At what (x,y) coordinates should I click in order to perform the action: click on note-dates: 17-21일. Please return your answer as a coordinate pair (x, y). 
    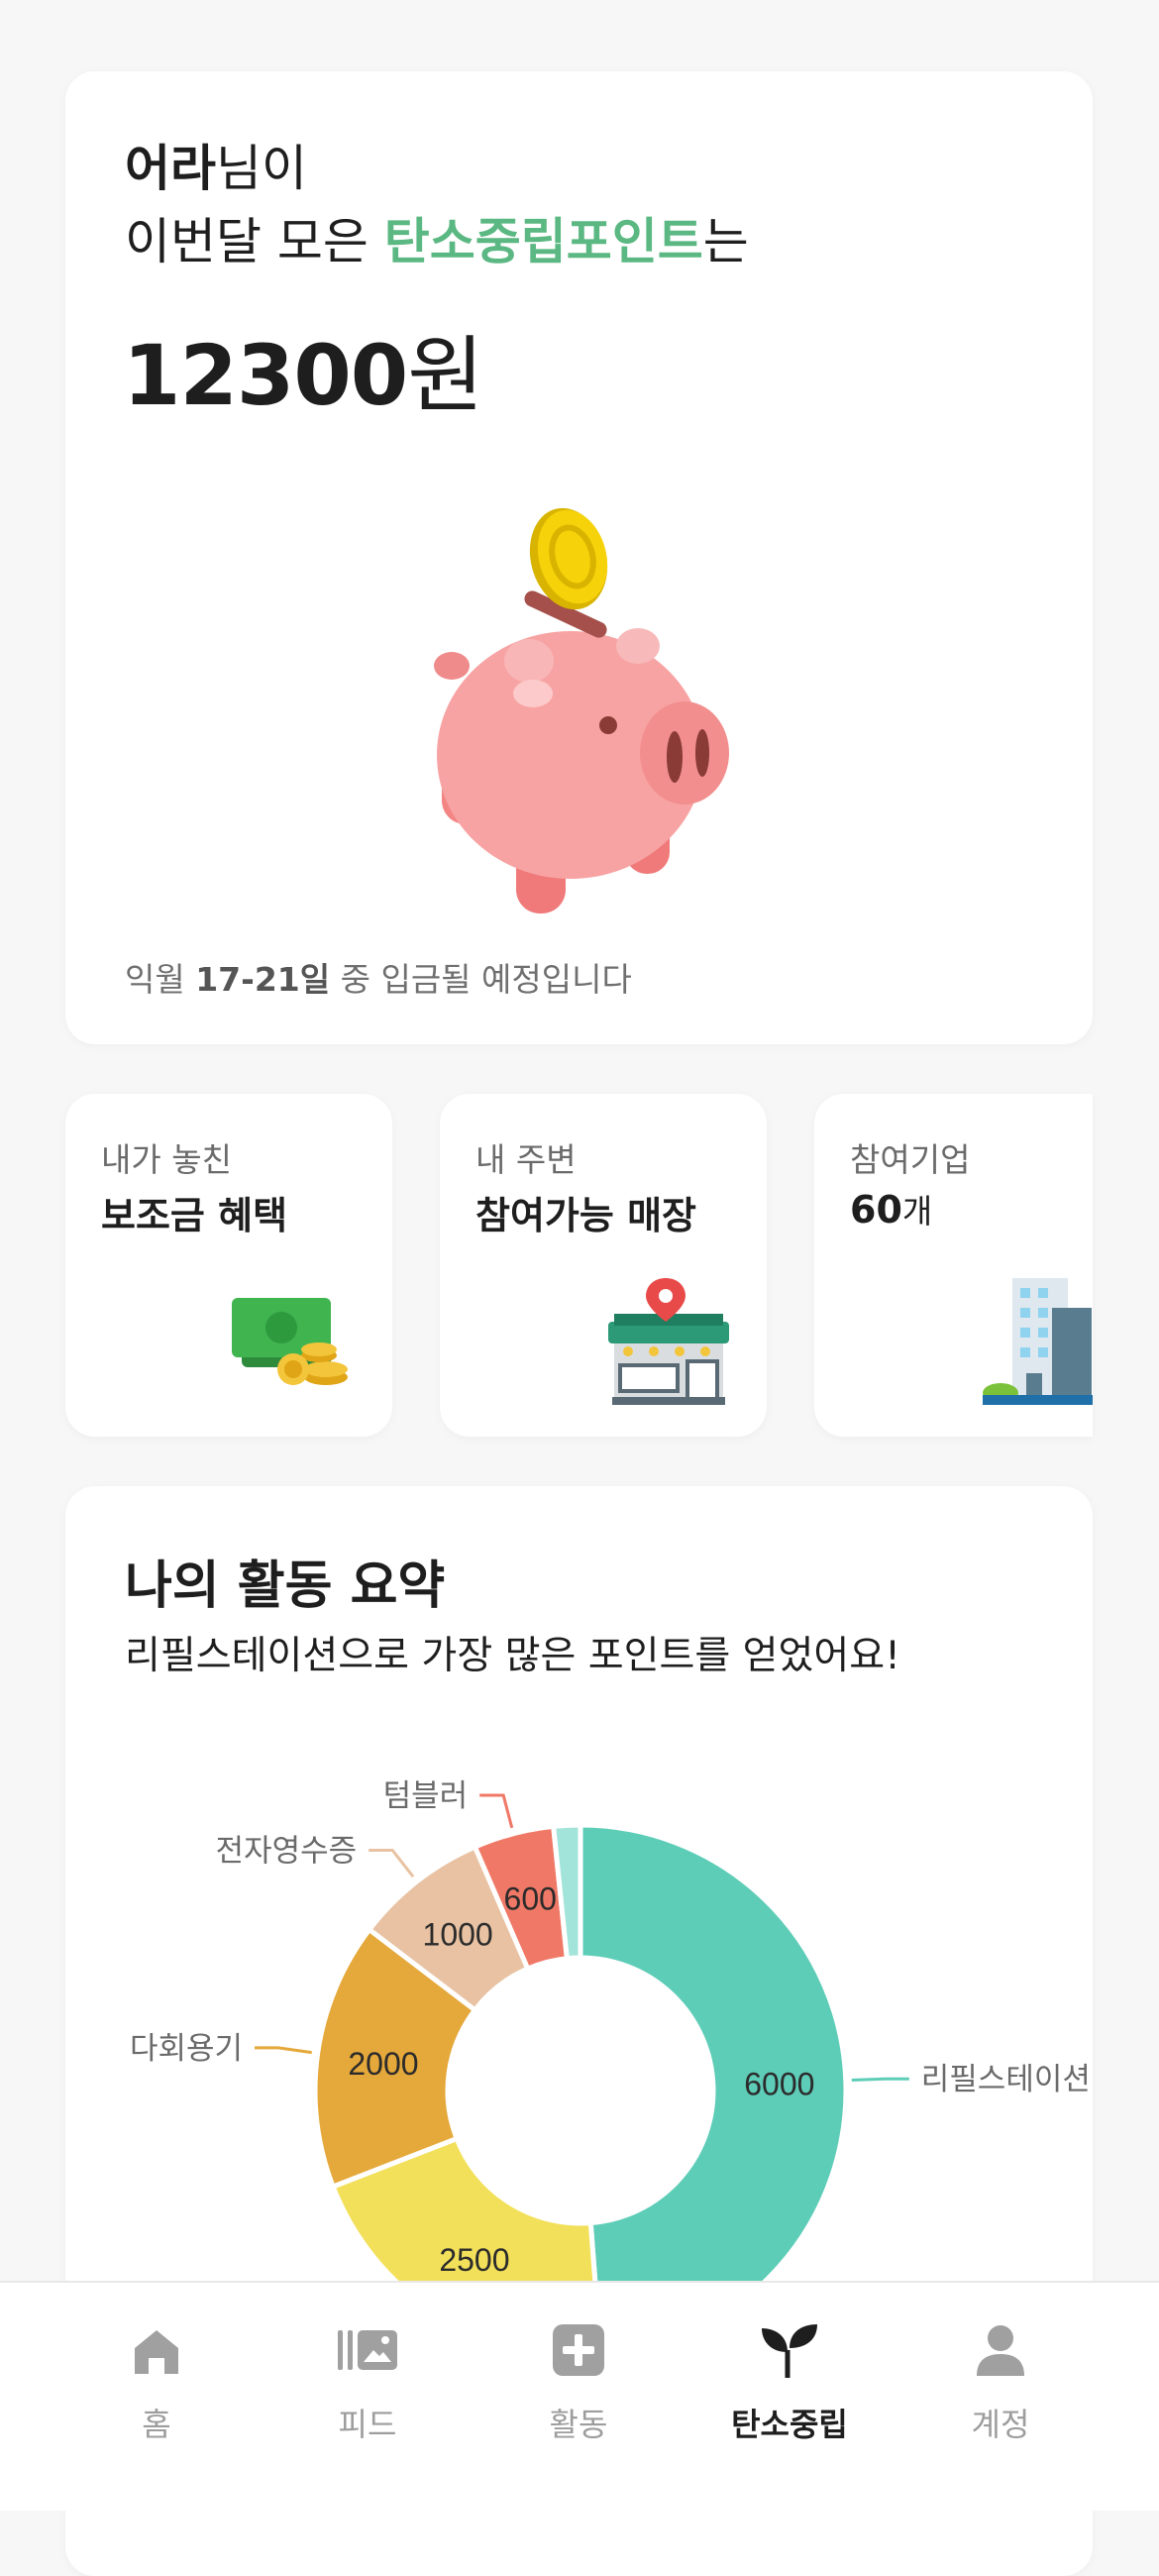
    Looking at the image, I should click on (263, 979).